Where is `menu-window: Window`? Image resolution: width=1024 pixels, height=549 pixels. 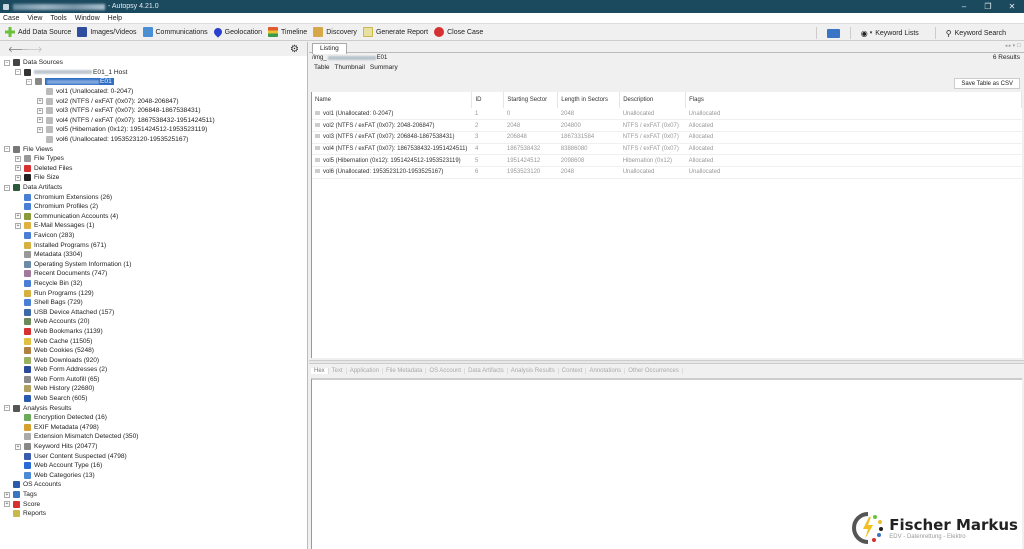 menu-window: Window is located at coordinates (87, 18).